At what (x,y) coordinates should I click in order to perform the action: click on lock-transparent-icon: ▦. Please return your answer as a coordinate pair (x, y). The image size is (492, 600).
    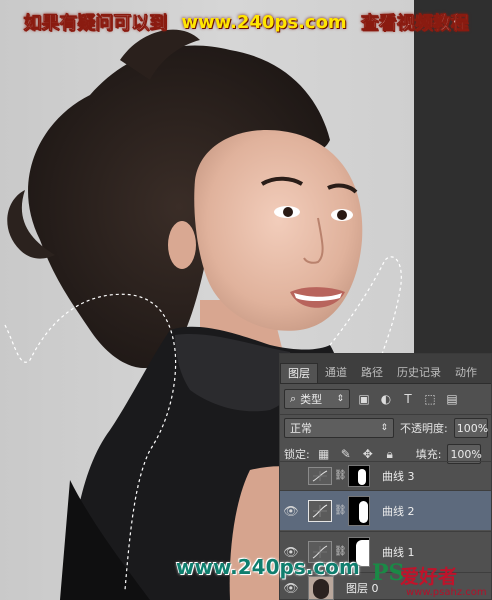
    Looking at the image, I should click on (324, 454).